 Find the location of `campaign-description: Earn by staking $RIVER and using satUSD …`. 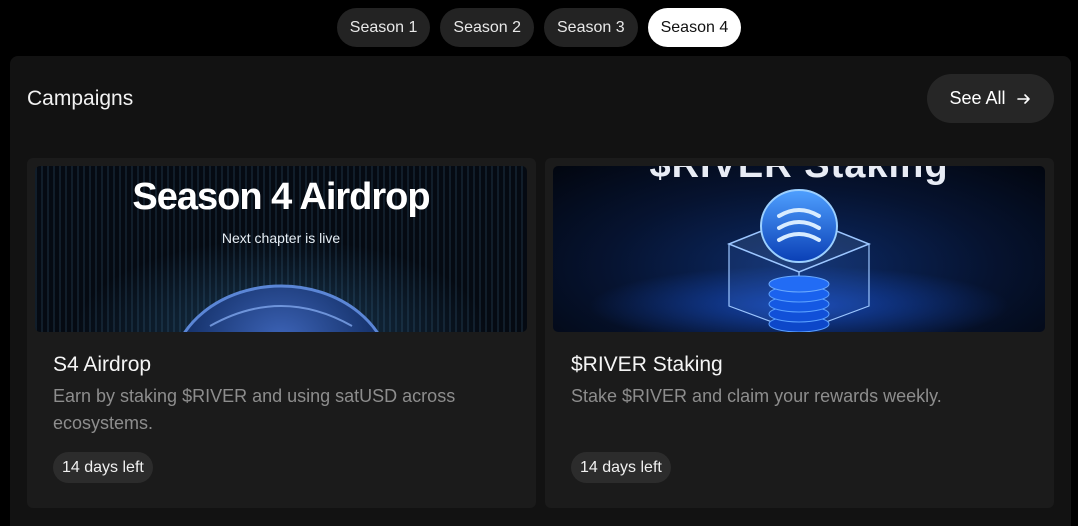

campaign-description: Earn by staking $RIVER and using satUSD … is located at coordinates (254, 409).